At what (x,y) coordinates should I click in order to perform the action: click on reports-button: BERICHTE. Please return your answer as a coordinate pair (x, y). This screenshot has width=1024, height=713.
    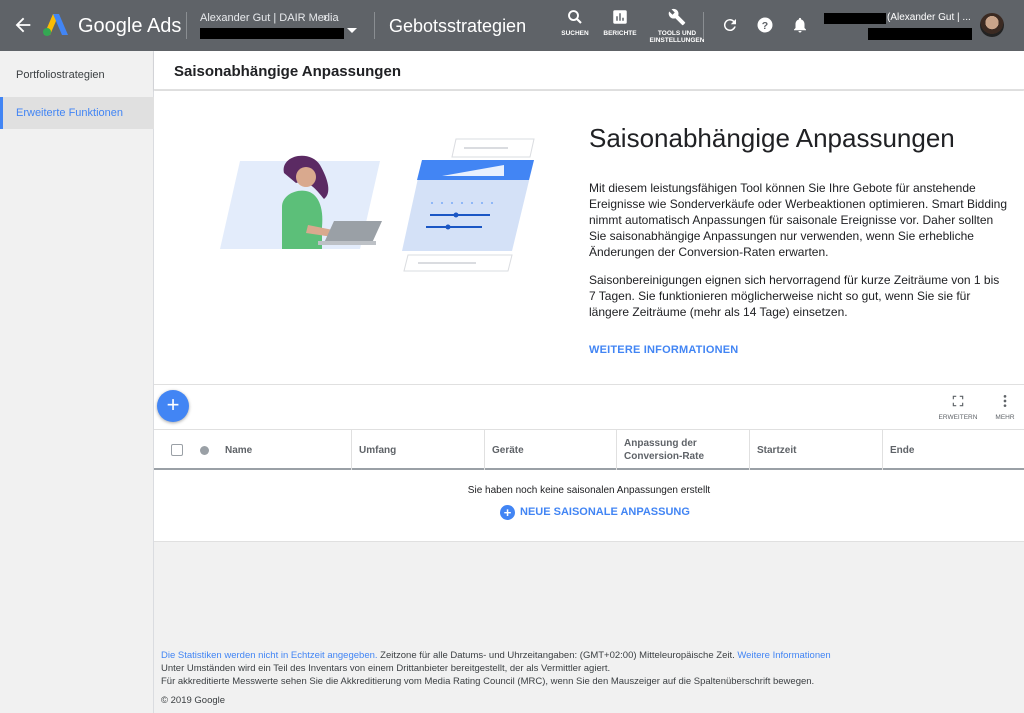
    Looking at the image, I should click on (620, 22).